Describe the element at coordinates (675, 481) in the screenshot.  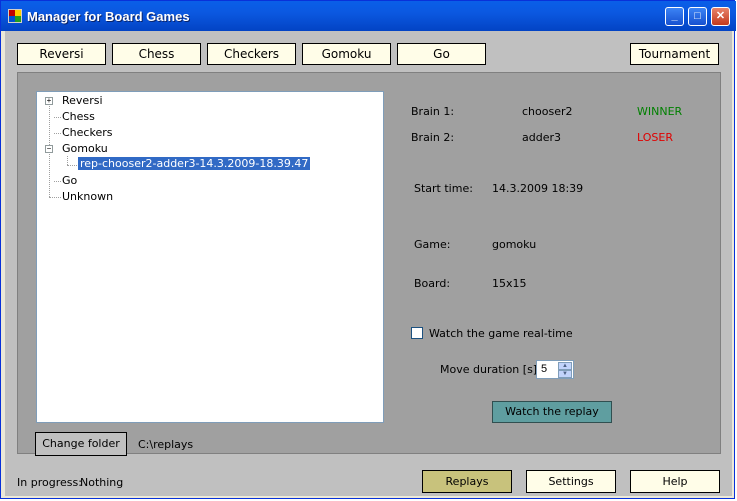
I see `help-button: Help` at that location.